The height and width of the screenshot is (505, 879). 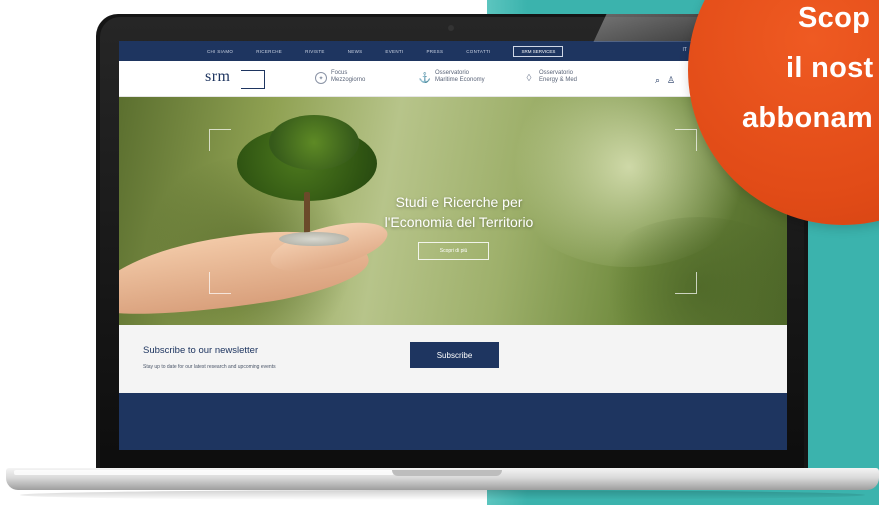 I want to click on srm-logo: srm, so click(x=218, y=77).